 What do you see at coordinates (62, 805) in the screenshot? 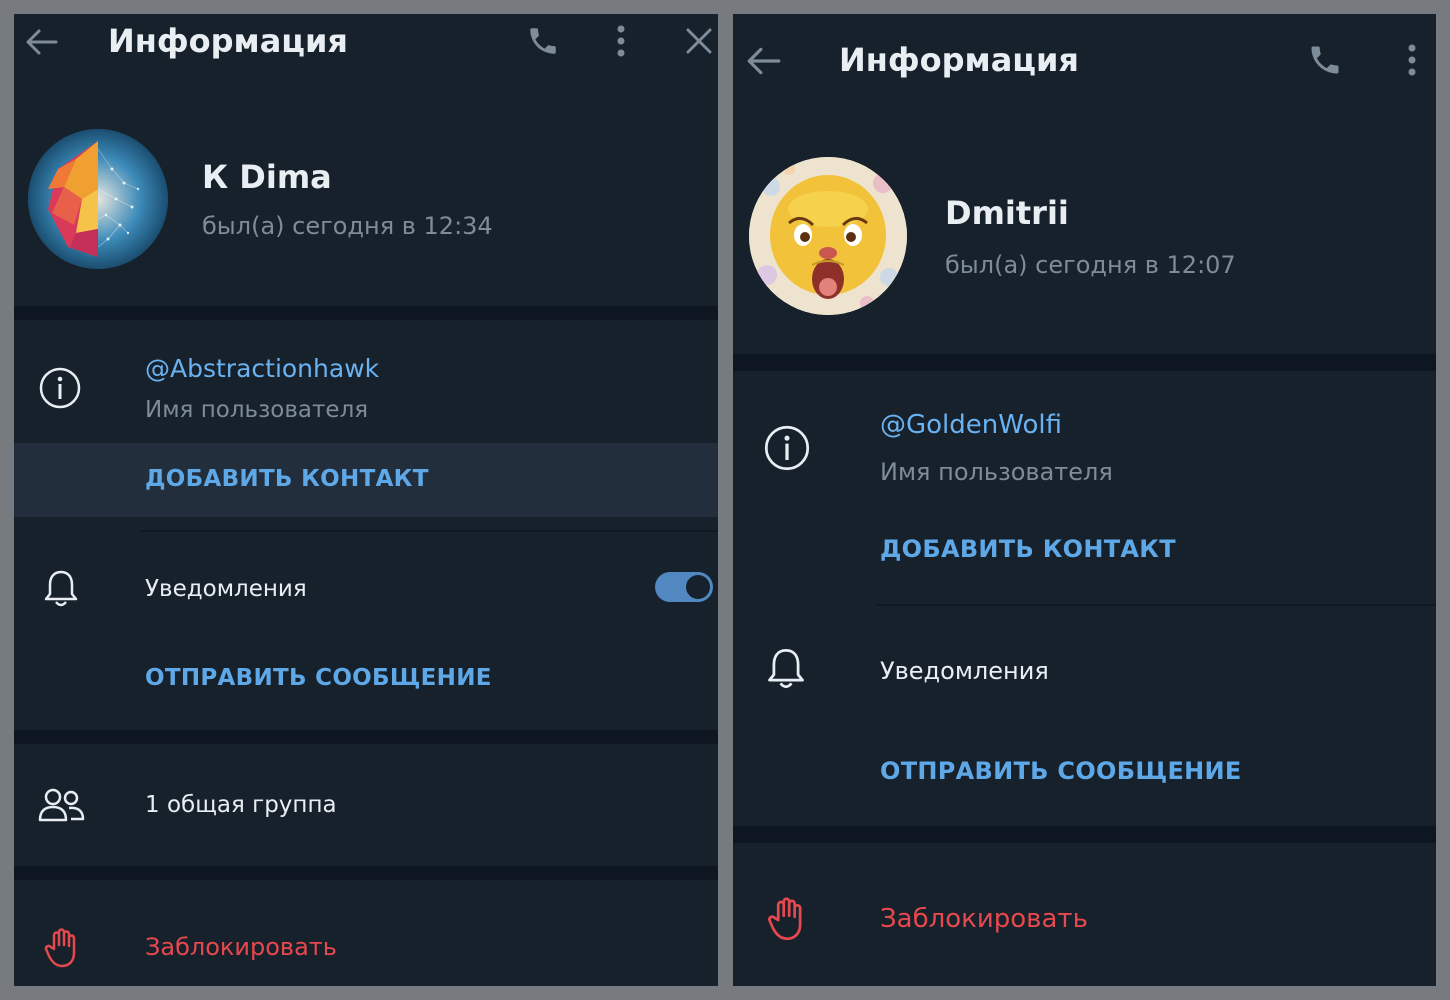
I see `users-icon` at bounding box center [62, 805].